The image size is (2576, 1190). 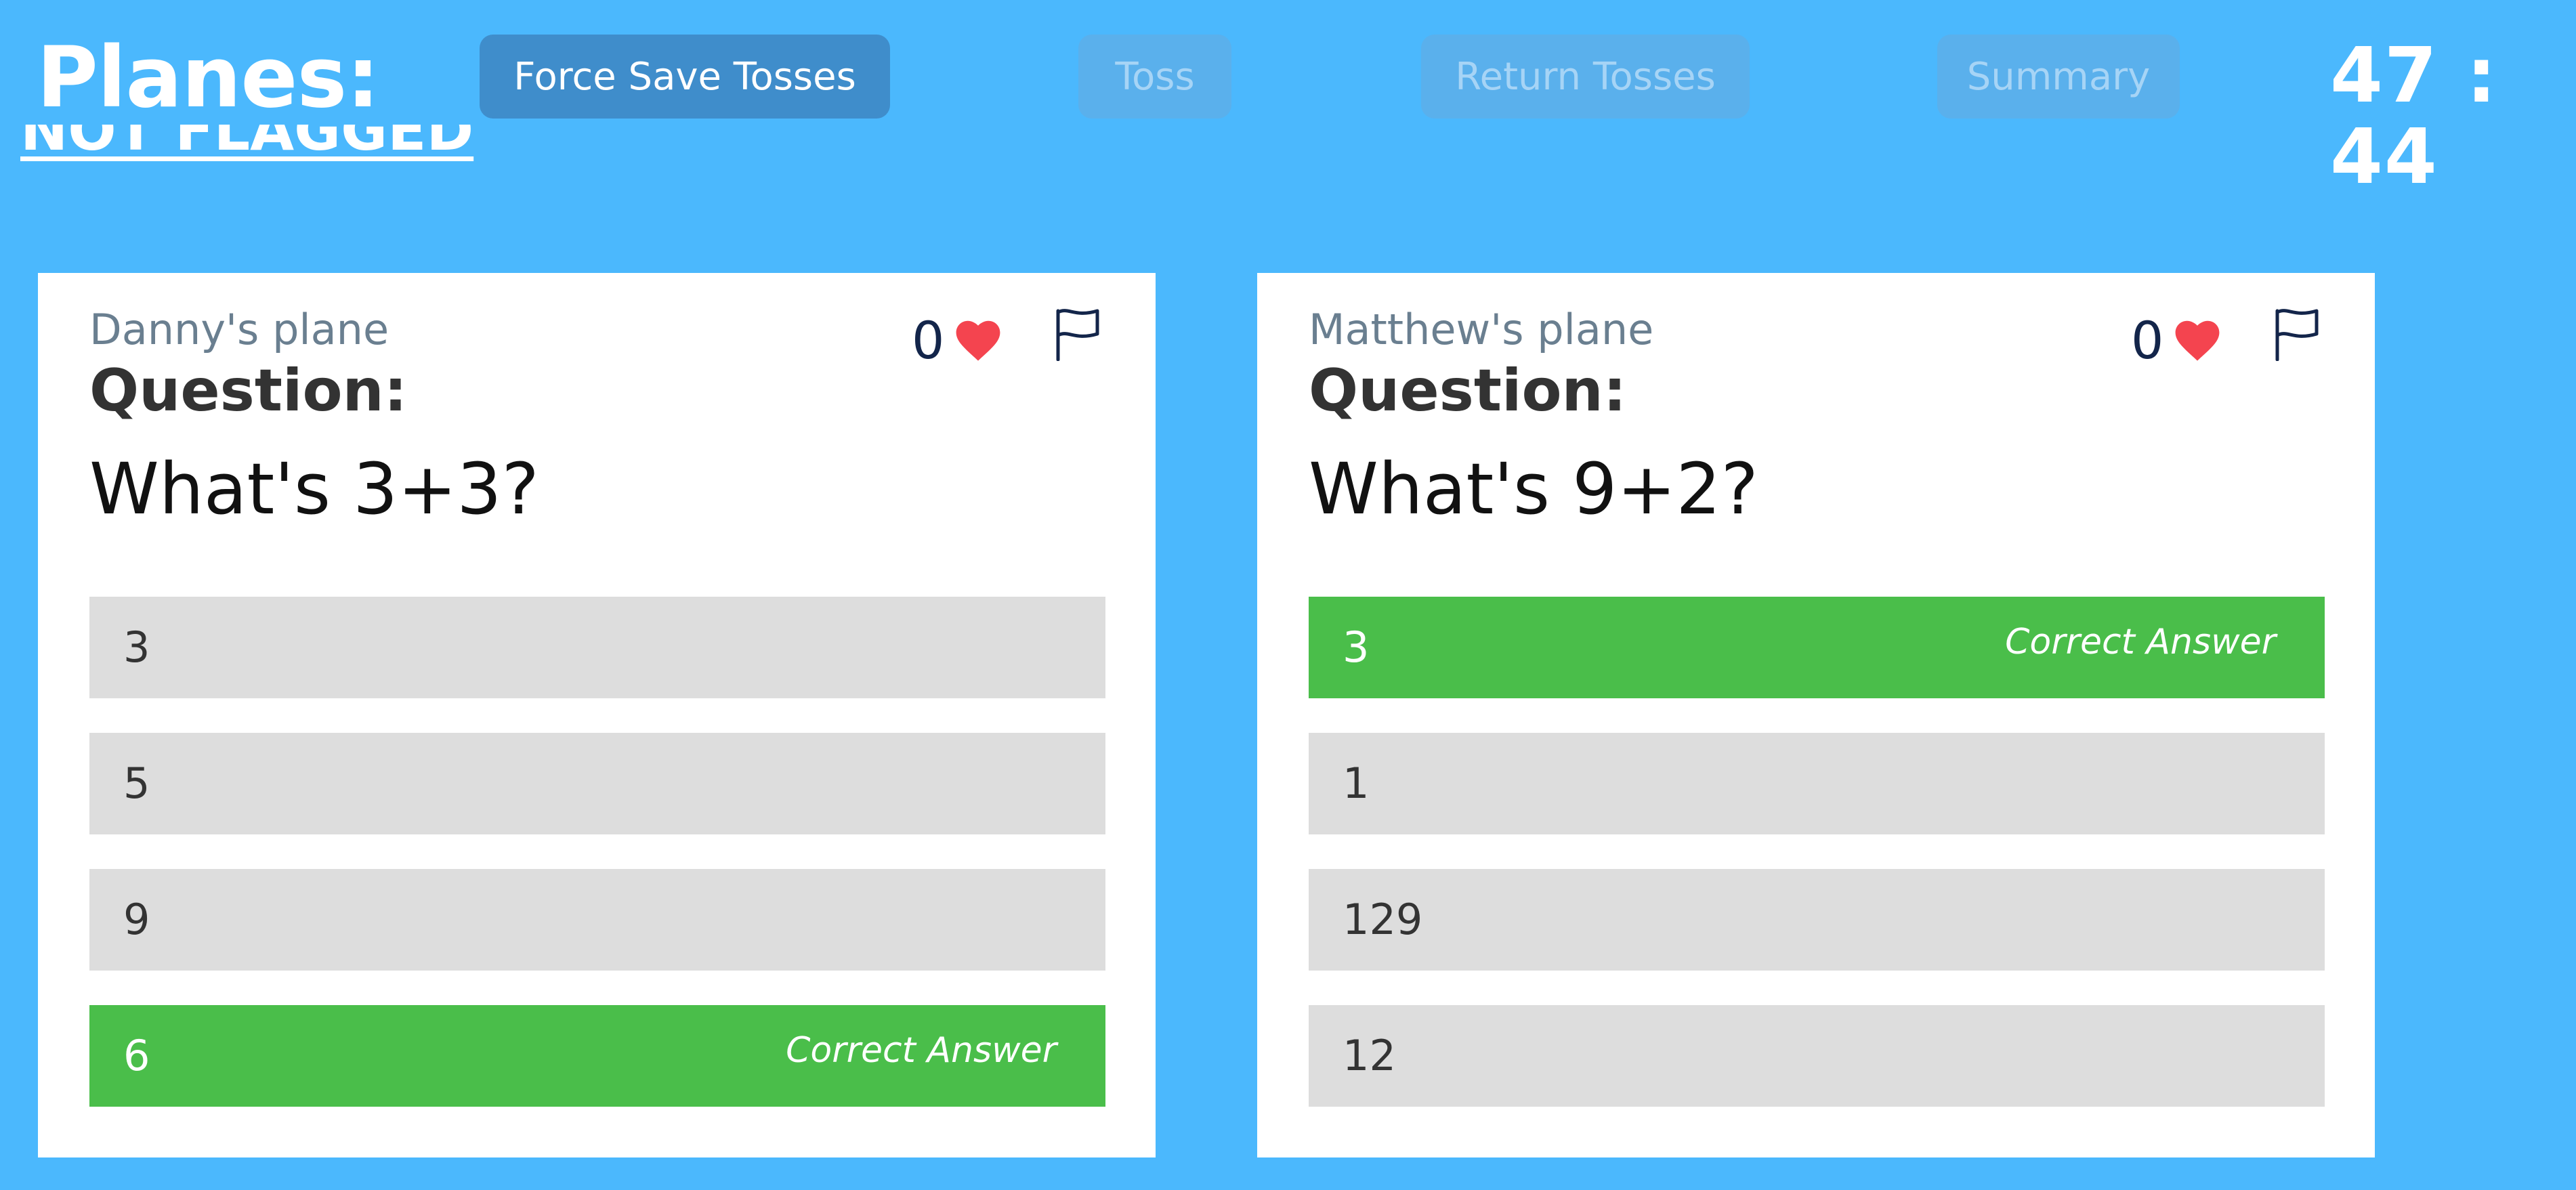 I want to click on answer-option: 129, so click(x=1817, y=920).